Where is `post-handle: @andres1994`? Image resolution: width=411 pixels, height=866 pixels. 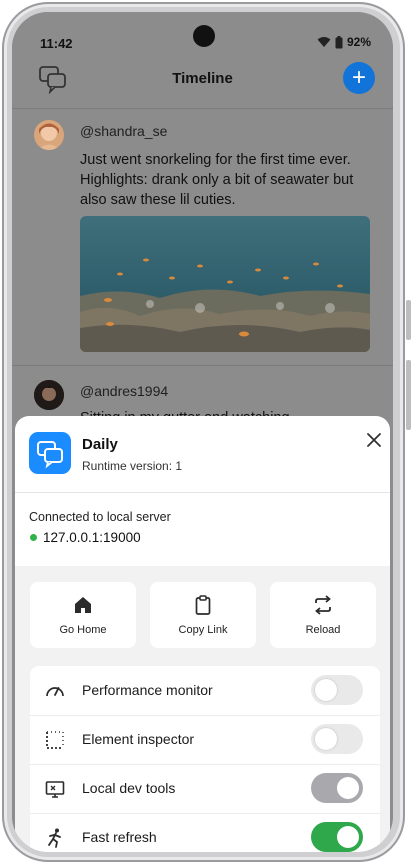
post-handle: @andres1994 is located at coordinates (124, 391).